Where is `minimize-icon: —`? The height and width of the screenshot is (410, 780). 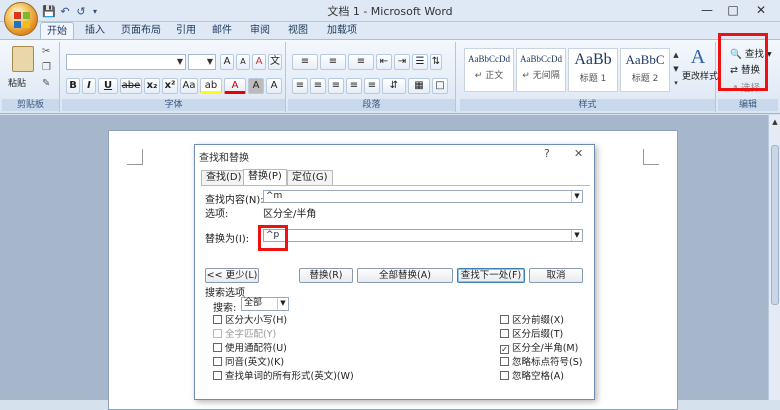 minimize-icon: — is located at coordinates (707, 10).